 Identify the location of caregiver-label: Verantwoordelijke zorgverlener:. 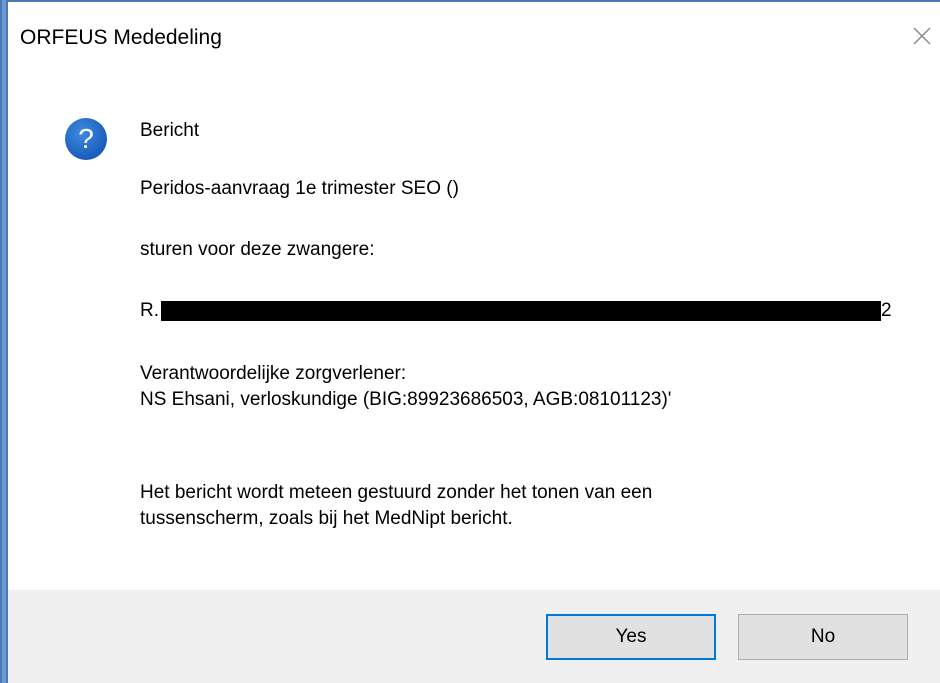
(273, 373).